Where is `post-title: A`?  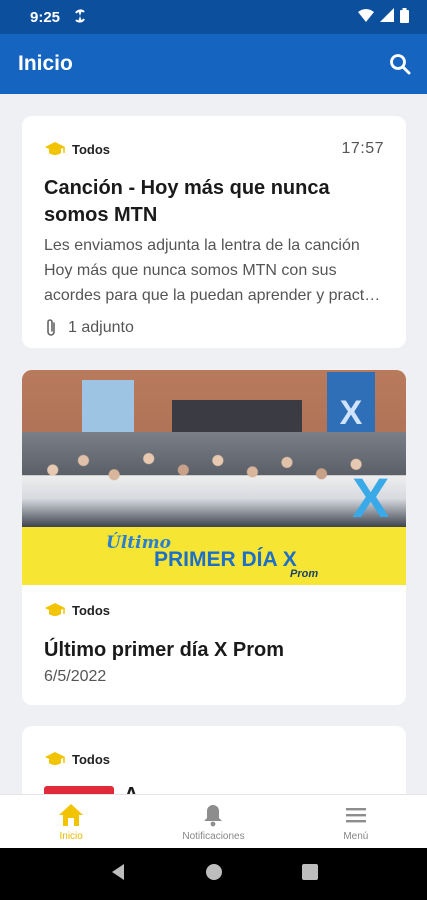 post-title: A is located at coordinates (131, 789).